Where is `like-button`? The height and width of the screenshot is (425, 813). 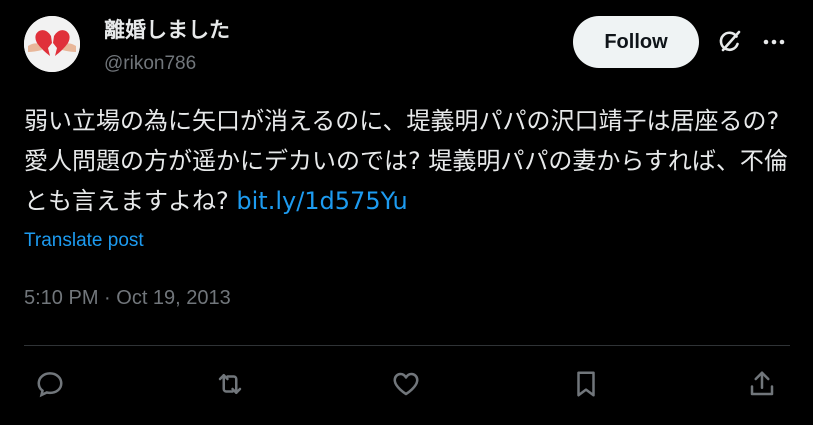
like-button is located at coordinates (406, 384).